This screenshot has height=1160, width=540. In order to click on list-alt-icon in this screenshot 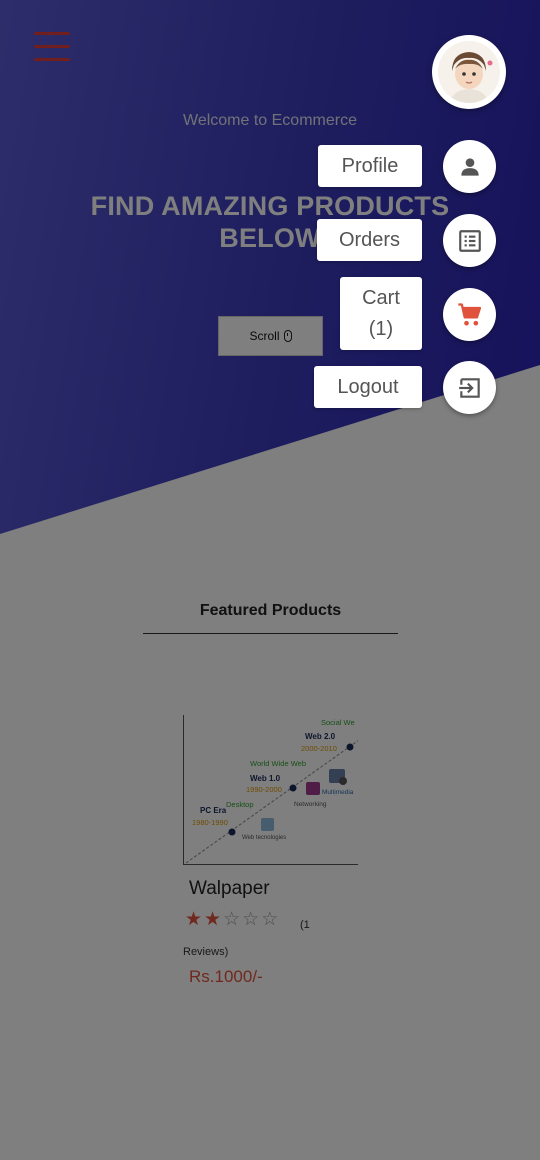, I will do `click(469, 240)`.